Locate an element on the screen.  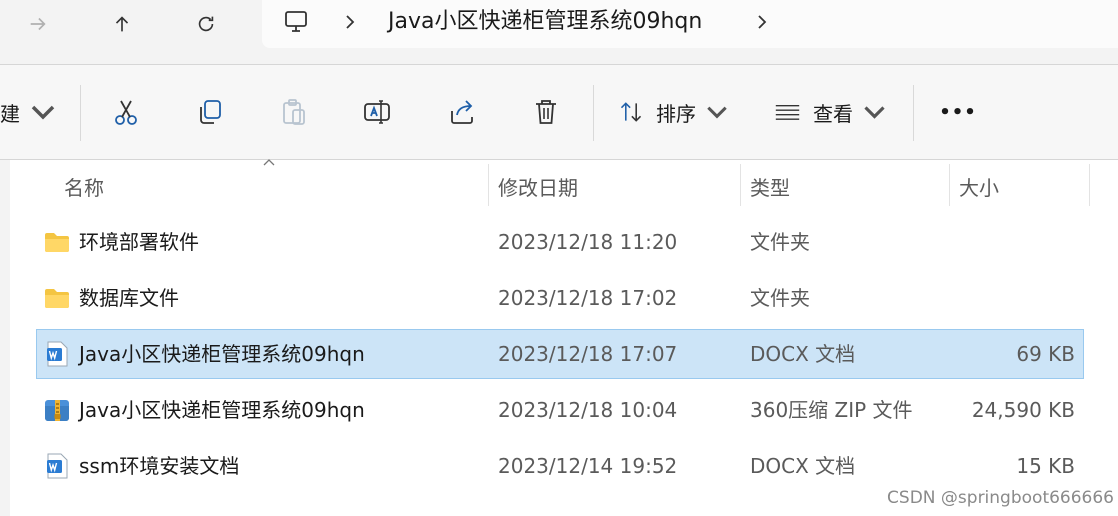
copy-icon is located at coordinates (210, 112).